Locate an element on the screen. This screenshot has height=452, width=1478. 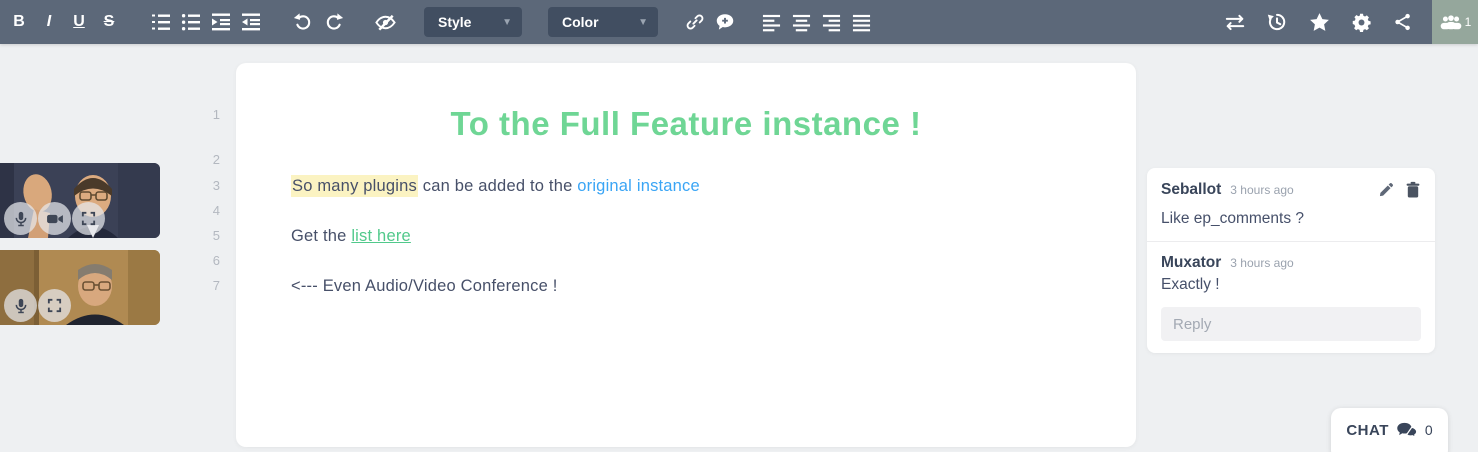
underline-button: U is located at coordinates (79, 22).